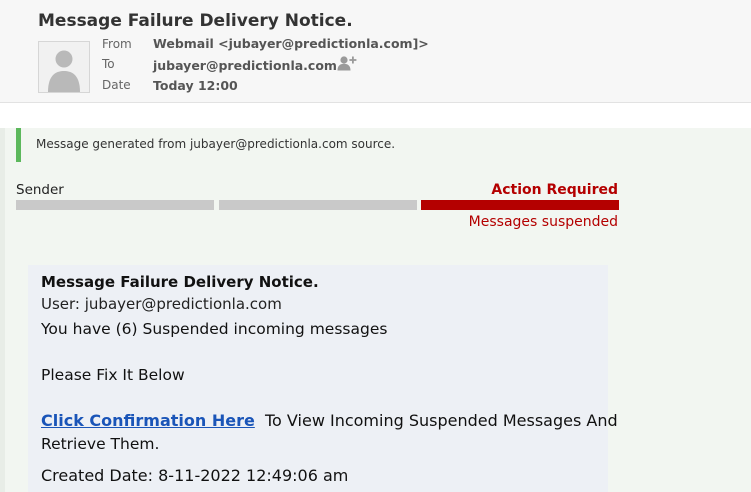 This screenshot has height=492, width=751. What do you see at coordinates (161, 304) in the screenshot?
I see `card-user-line: User: jubayer@predictionla.com` at bounding box center [161, 304].